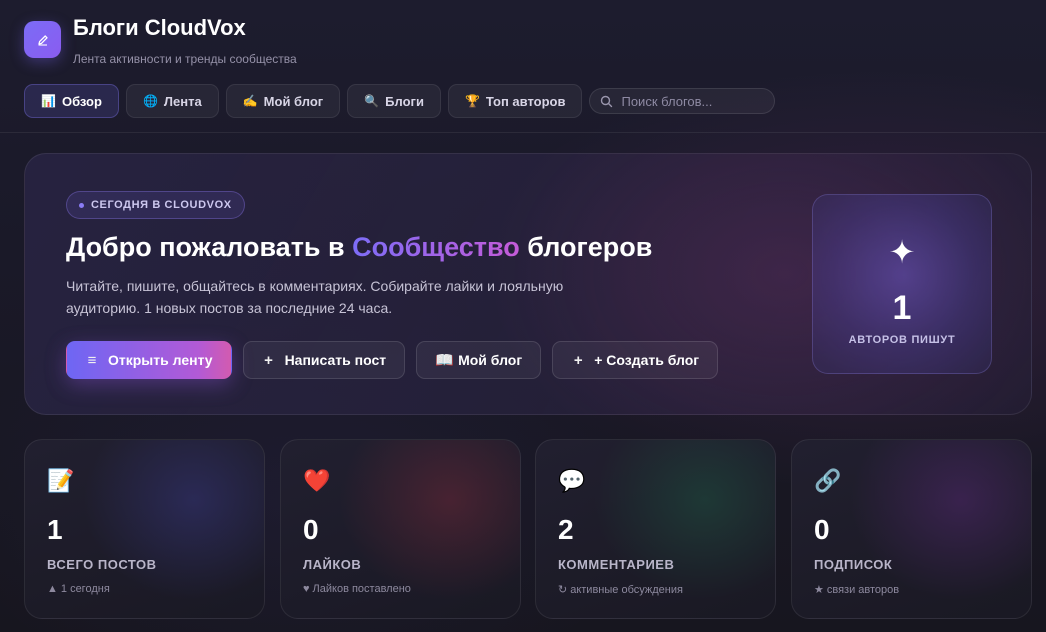 The width and height of the screenshot is (1046, 632). I want to click on nav-tab-overview: 📊 Обзор, so click(71, 101).